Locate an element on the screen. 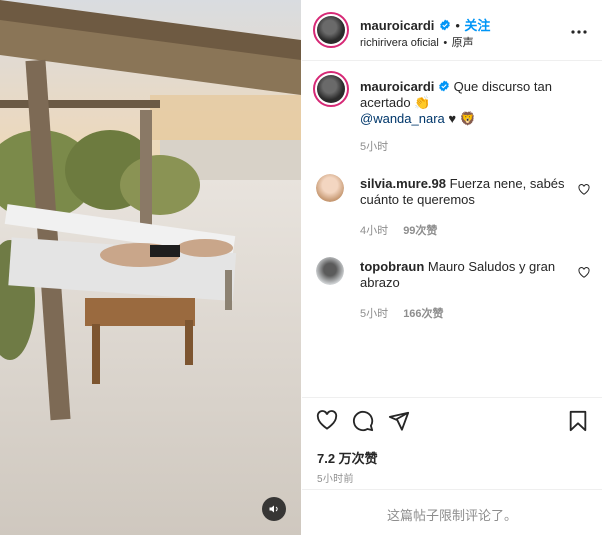 The image size is (602, 535). more-options-button is located at coordinates (579, 31).